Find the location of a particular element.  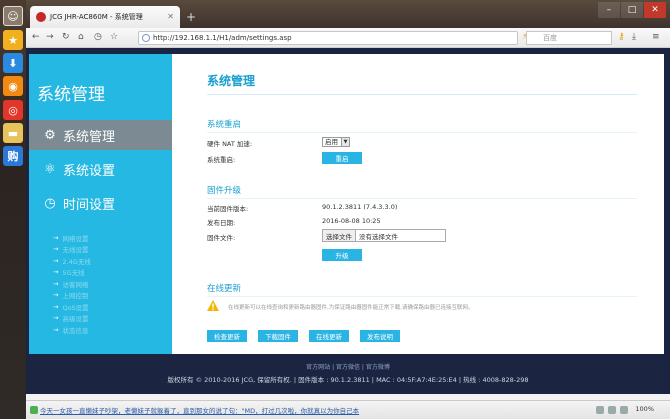

search-input: 百度 is located at coordinates (569, 38).